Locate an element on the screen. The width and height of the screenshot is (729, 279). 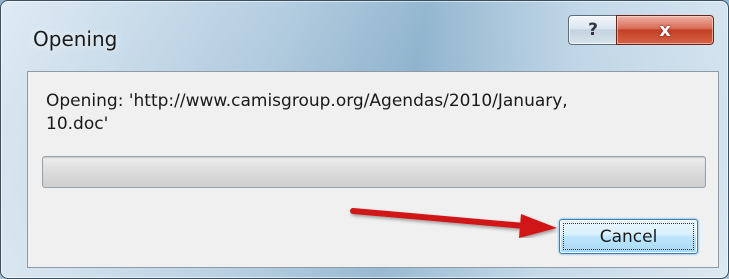
close-button: x is located at coordinates (665, 30).